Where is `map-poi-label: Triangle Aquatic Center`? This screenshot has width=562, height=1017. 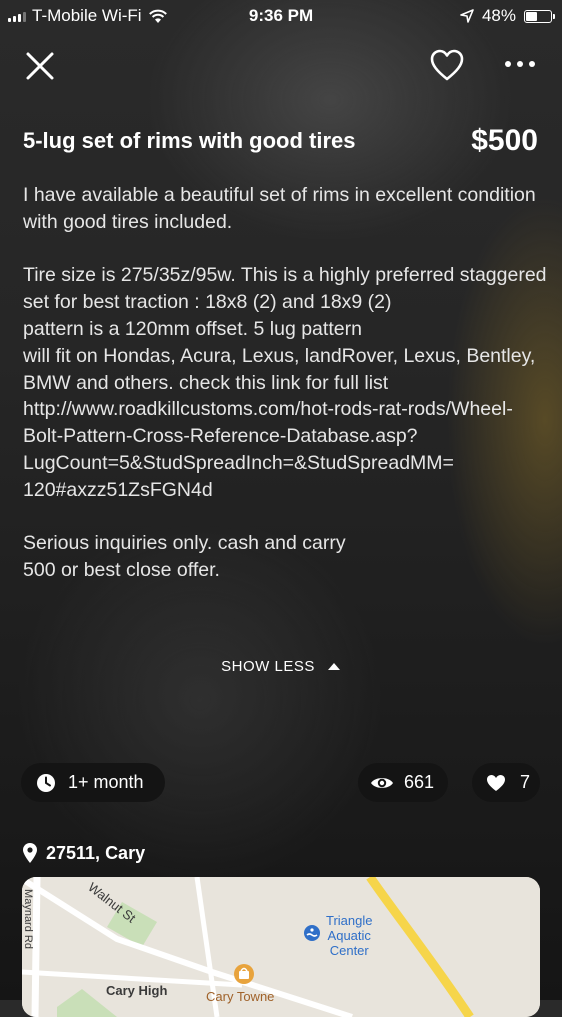
map-poi-label: Triangle Aquatic Center is located at coordinates (349, 935).